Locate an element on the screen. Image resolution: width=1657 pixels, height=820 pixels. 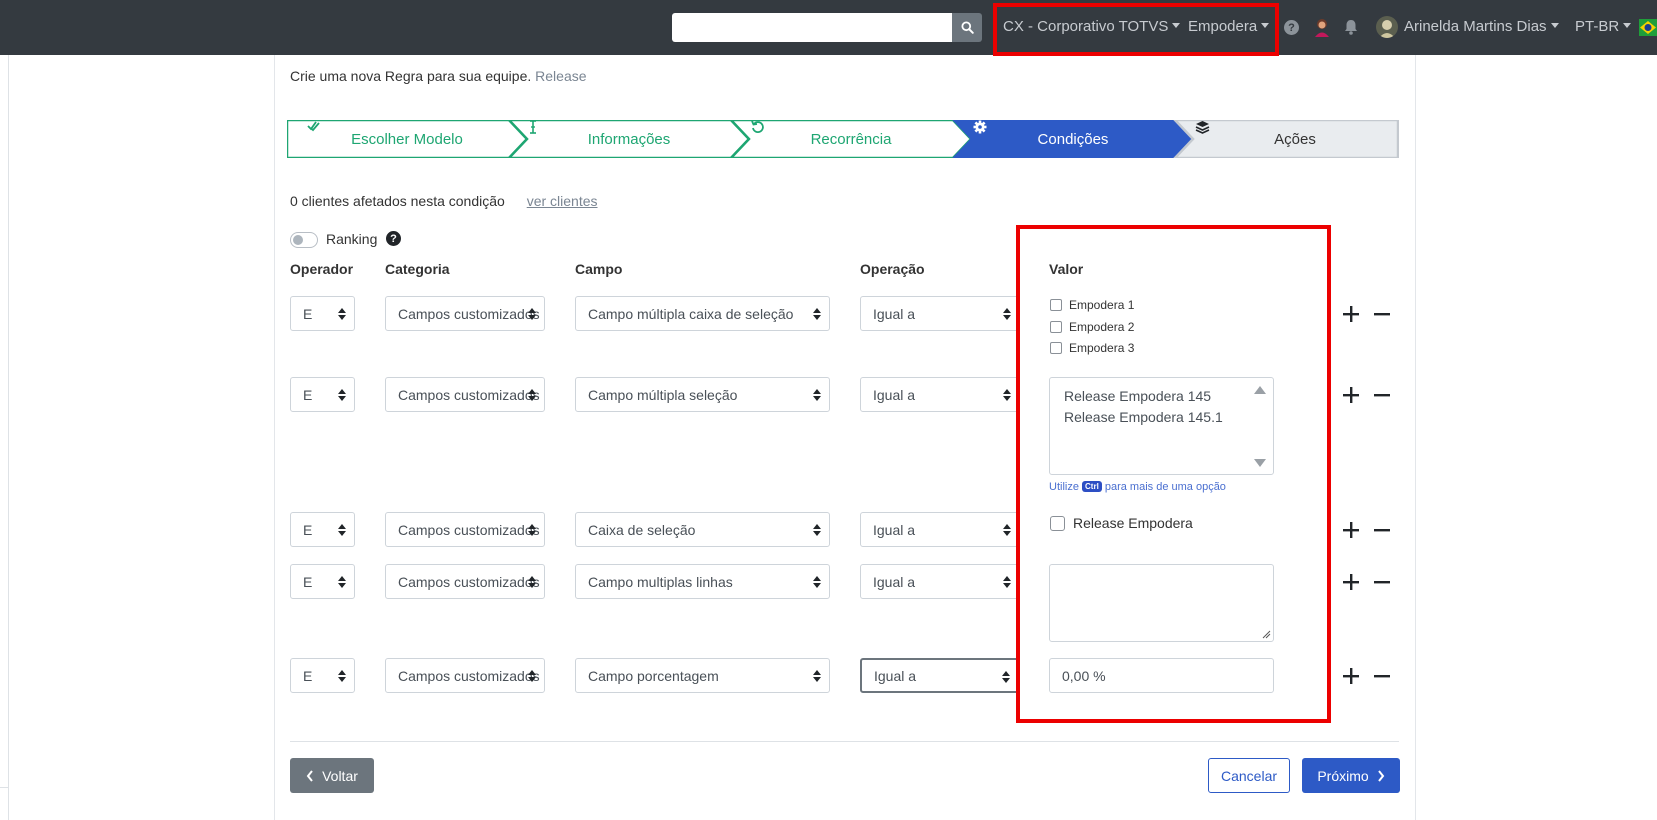
search-icon is located at coordinates (967, 27).